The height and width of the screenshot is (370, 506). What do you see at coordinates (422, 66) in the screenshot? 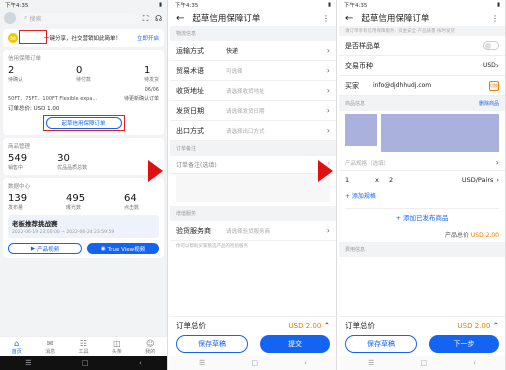
I see `currency-row: 交易币种 USD ›` at bounding box center [422, 66].